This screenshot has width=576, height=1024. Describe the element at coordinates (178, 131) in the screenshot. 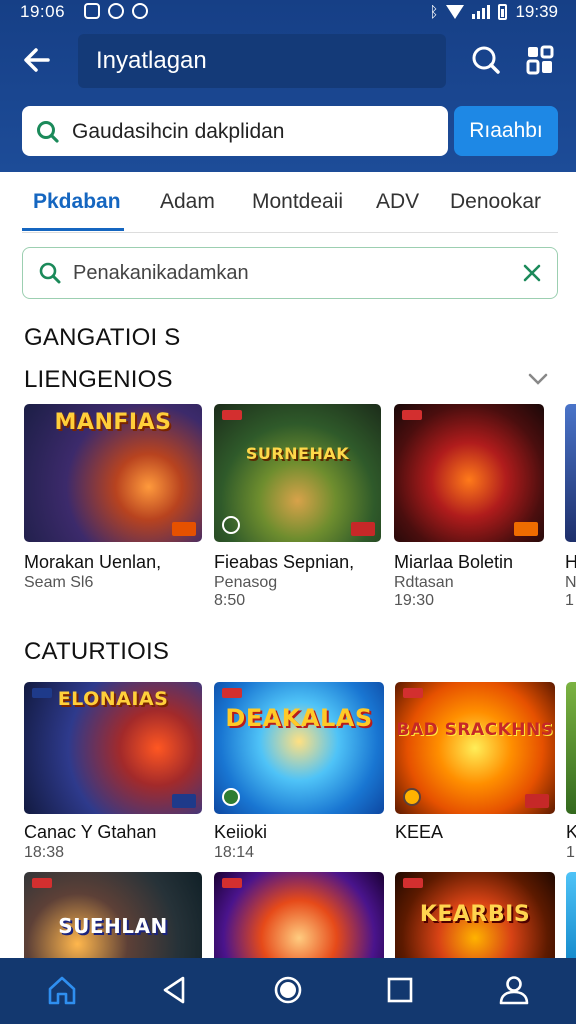

I see `search-input-label: Gaudasihcin dakplidan` at that location.